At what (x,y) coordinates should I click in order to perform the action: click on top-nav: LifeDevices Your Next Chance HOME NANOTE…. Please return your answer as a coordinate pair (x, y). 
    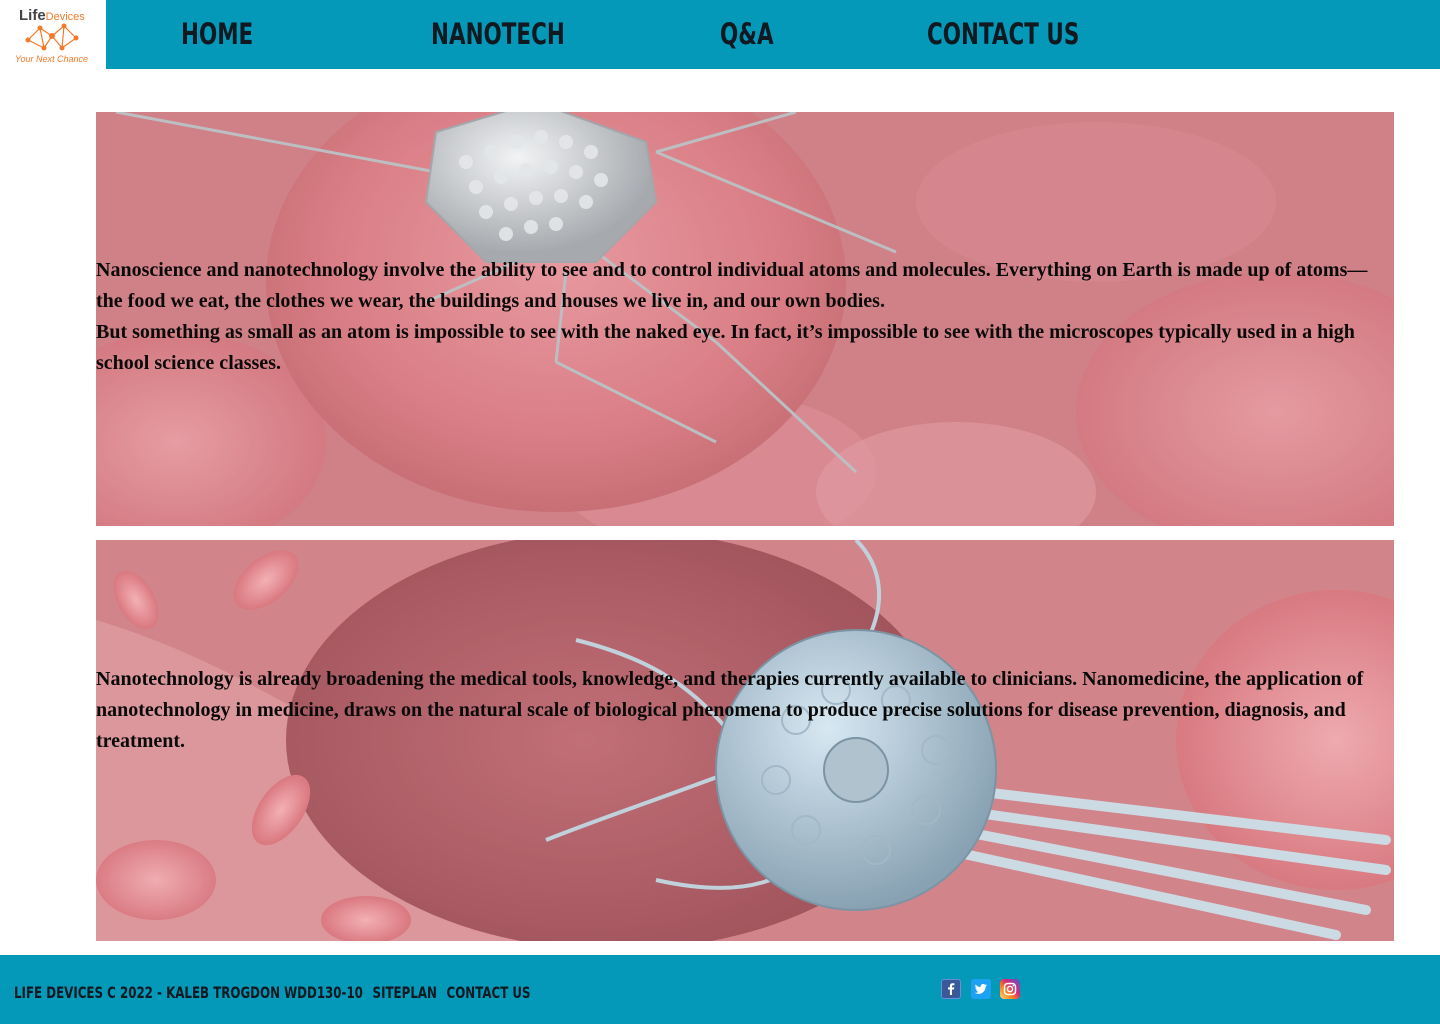
    Looking at the image, I should click on (720, 34).